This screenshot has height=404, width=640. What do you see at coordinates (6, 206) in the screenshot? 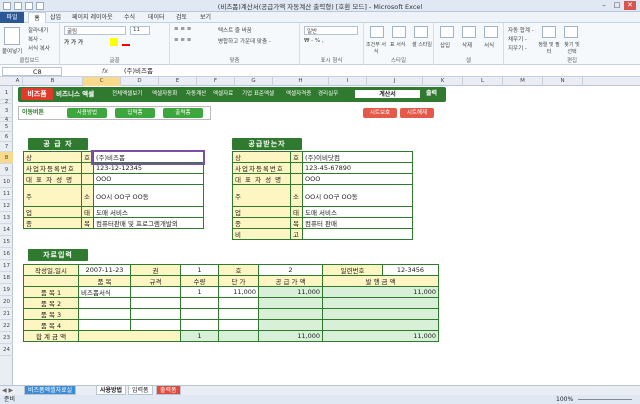
I see `row-header: 12` at bounding box center [6, 206].